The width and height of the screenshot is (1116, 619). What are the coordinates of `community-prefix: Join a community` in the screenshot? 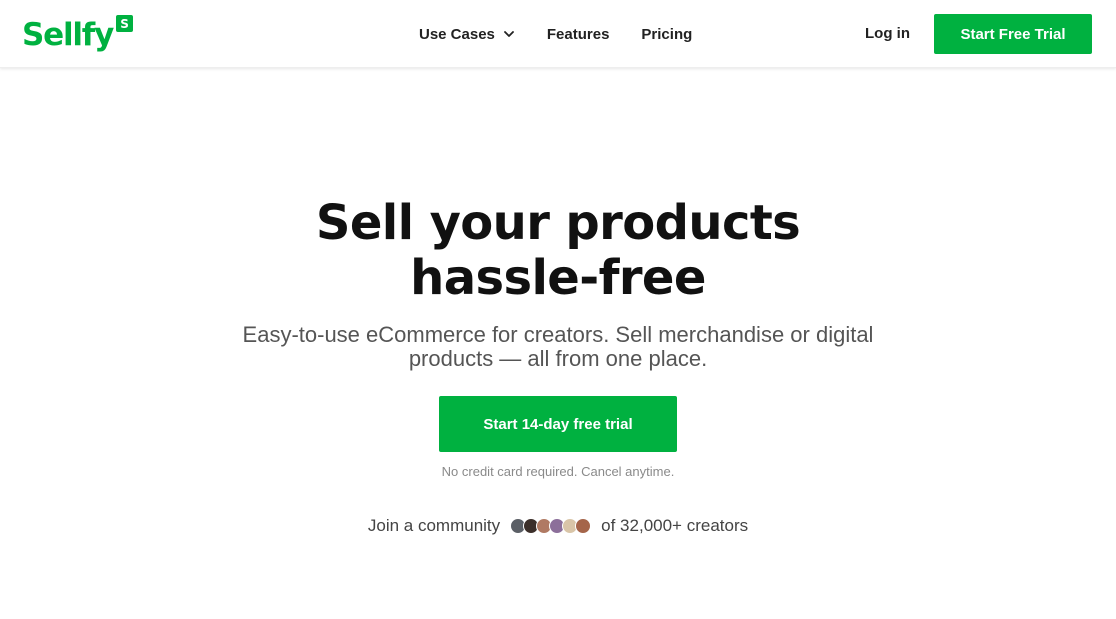 It's located at (434, 525).